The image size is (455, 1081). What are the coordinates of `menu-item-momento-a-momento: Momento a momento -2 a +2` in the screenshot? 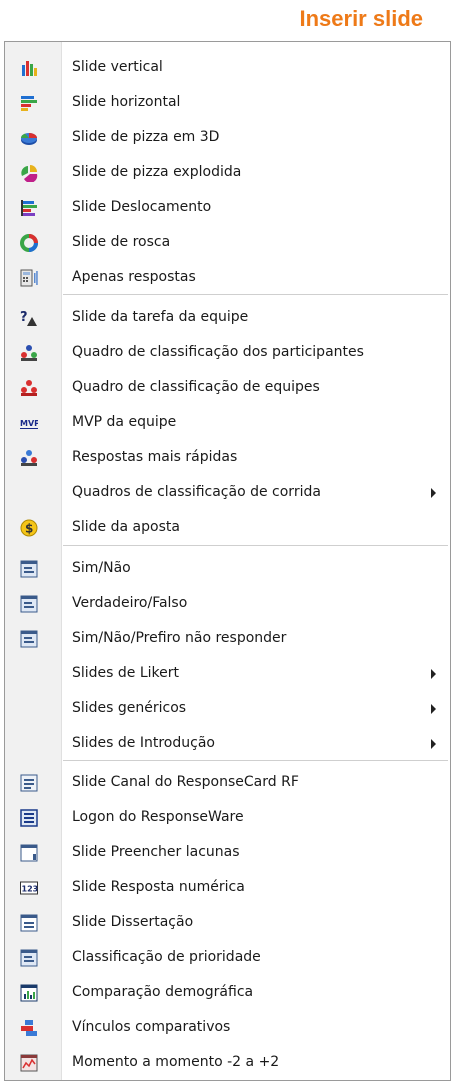 It's located at (227, 1062).